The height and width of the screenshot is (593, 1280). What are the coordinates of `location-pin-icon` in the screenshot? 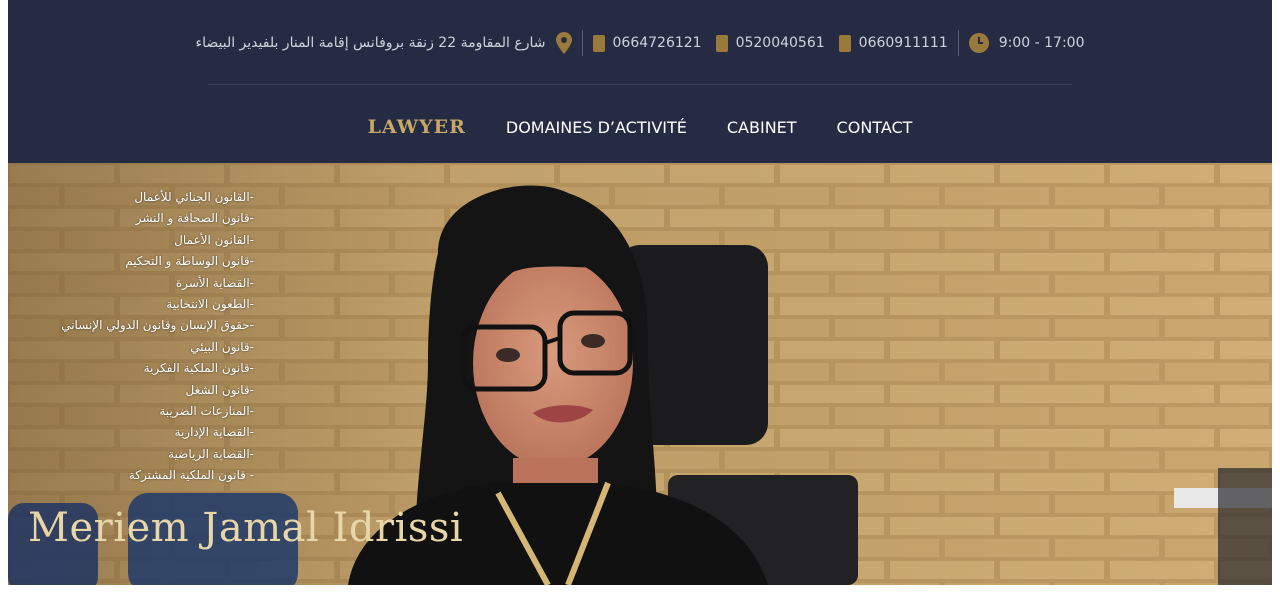 It's located at (563, 43).